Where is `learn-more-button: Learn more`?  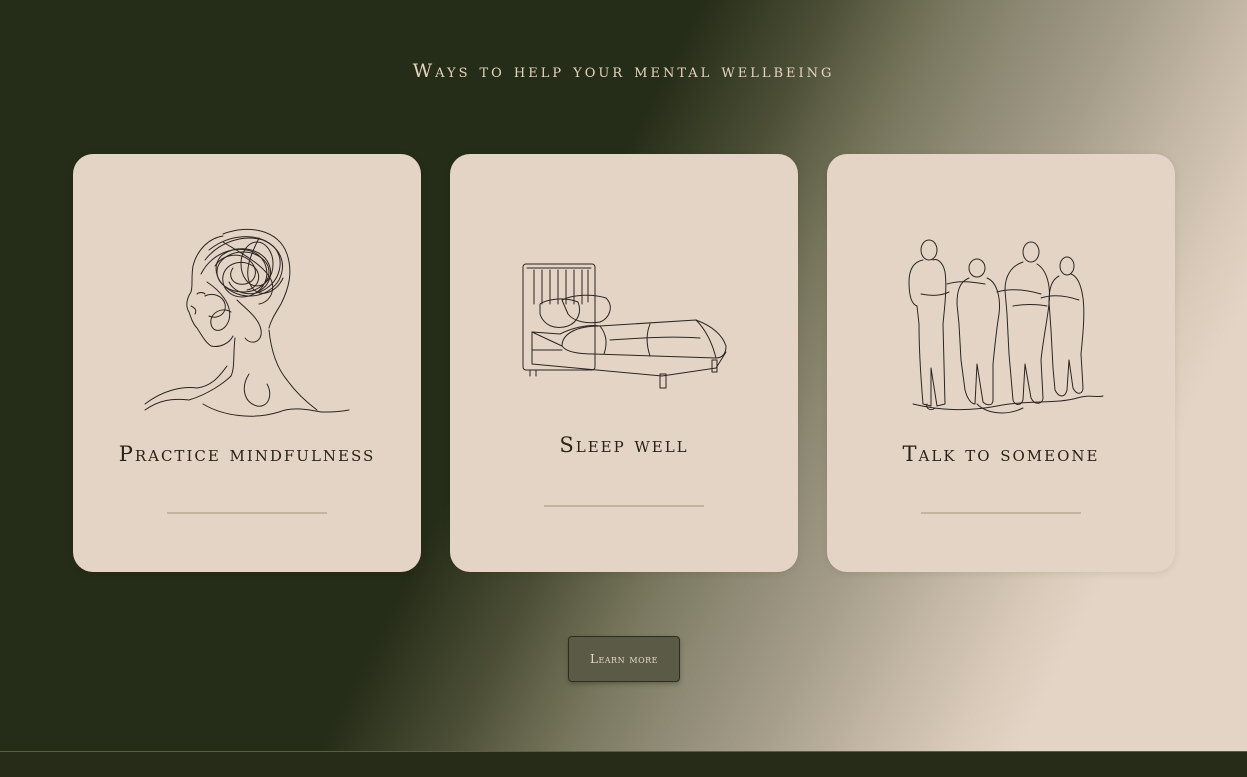 learn-more-button: Learn more is located at coordinates (624, 659).